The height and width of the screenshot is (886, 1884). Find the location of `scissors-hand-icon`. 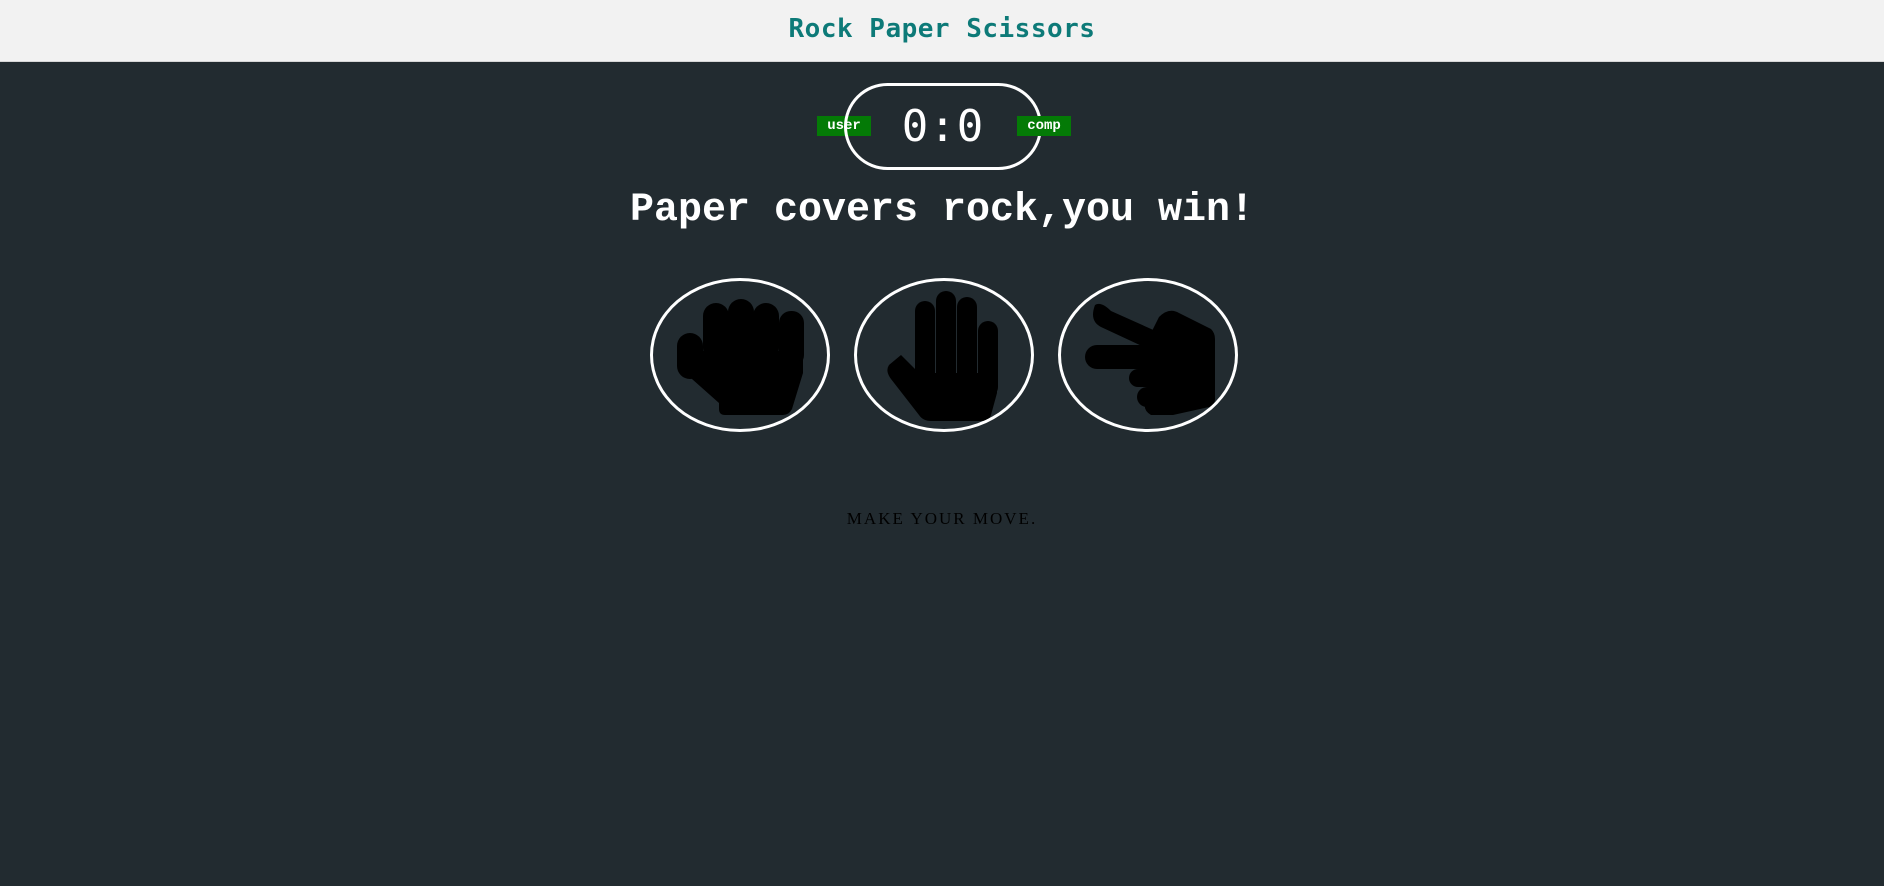

scissors-hand-icon is located at coordinates (1150, 359).